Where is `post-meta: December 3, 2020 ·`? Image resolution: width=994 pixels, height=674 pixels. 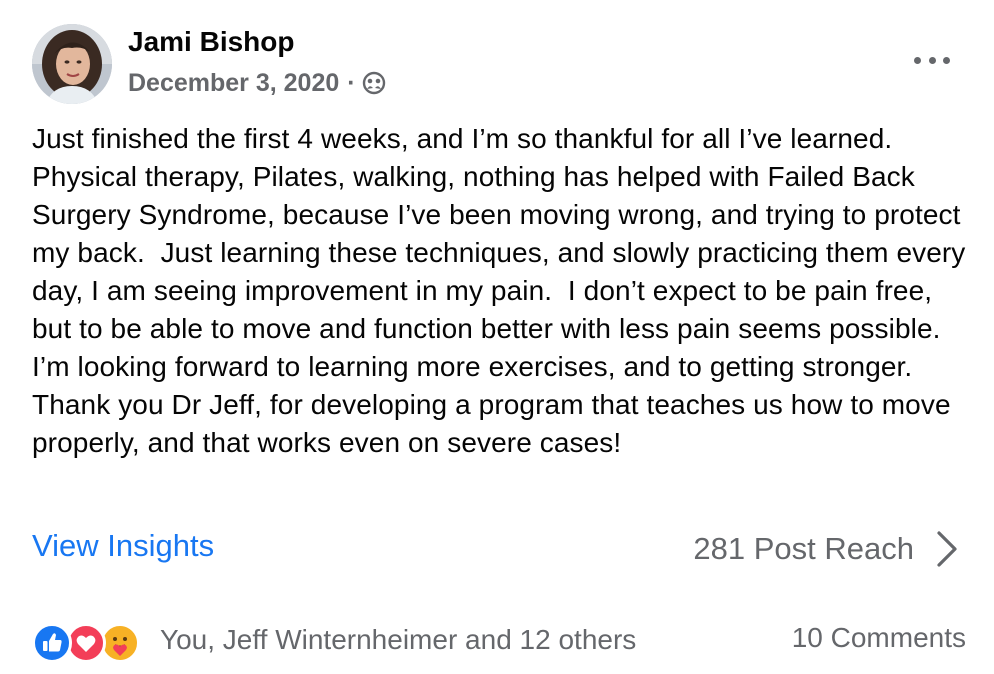 post-meta: December 3, 2020 · is located at coordinates (257, 83).